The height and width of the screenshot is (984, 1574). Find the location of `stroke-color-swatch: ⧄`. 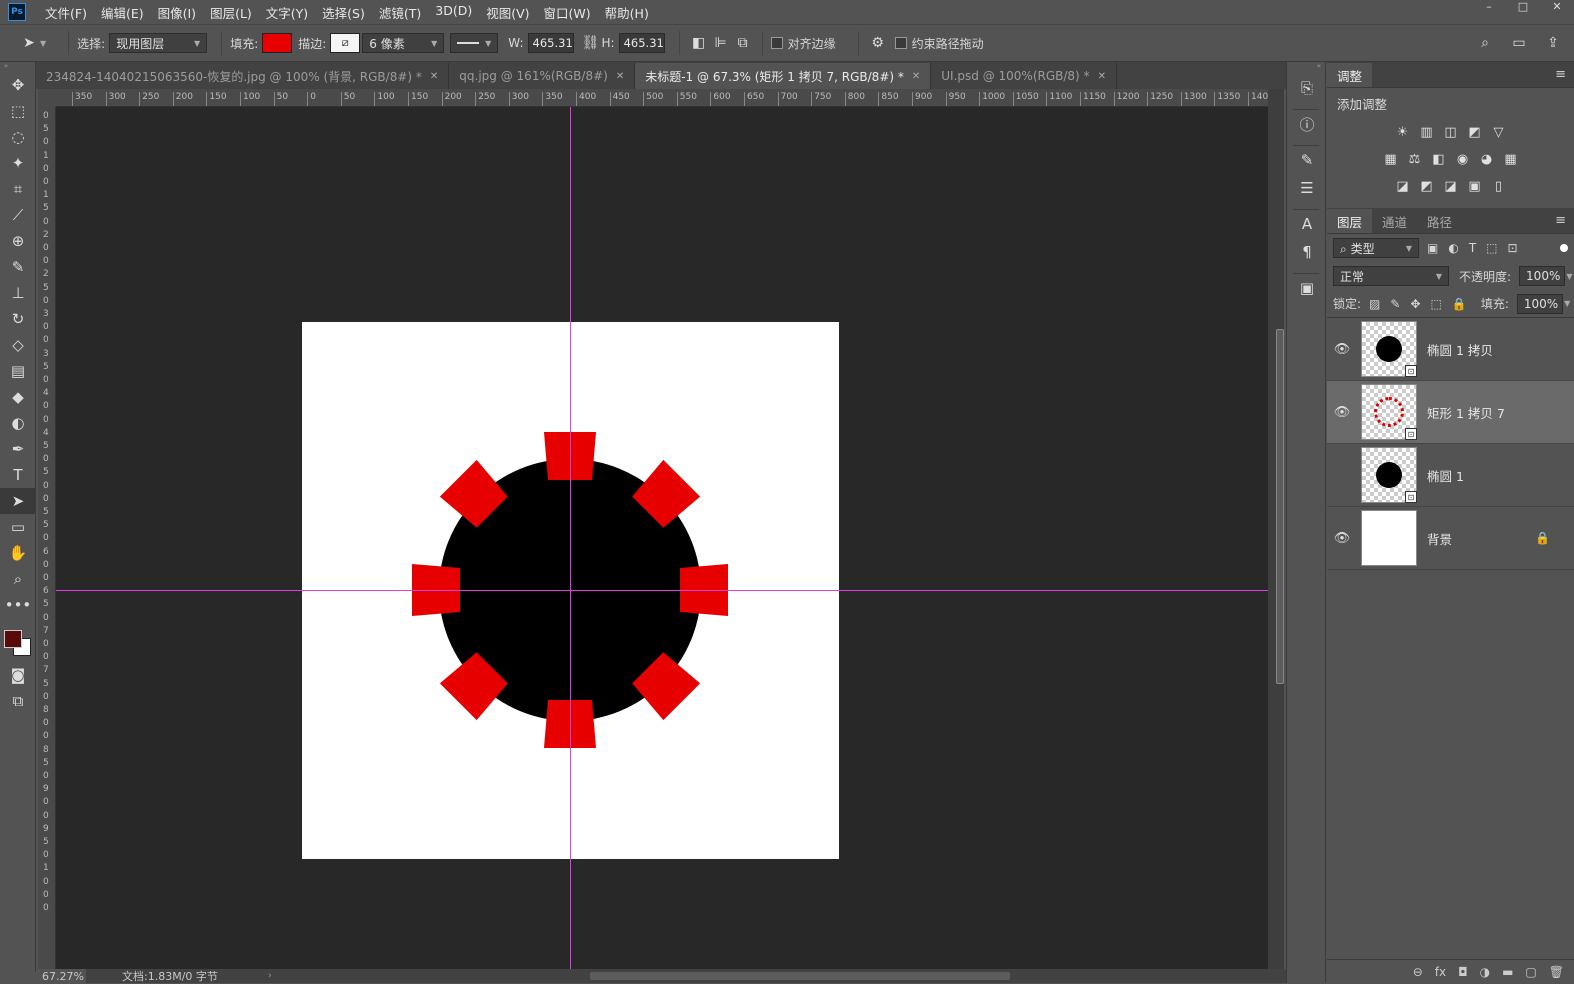

stroke-color-swatch: ⧄ is located at coordinates (345, 43).